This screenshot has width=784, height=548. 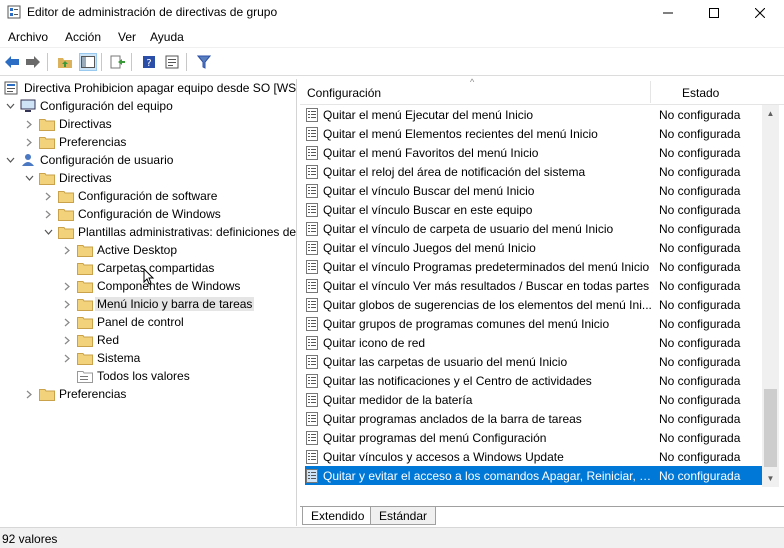 What do you see at coordinates (28, 37) in the screenshot?
I see `menu-archivo: Archivo` at bounding box center [28, 37].